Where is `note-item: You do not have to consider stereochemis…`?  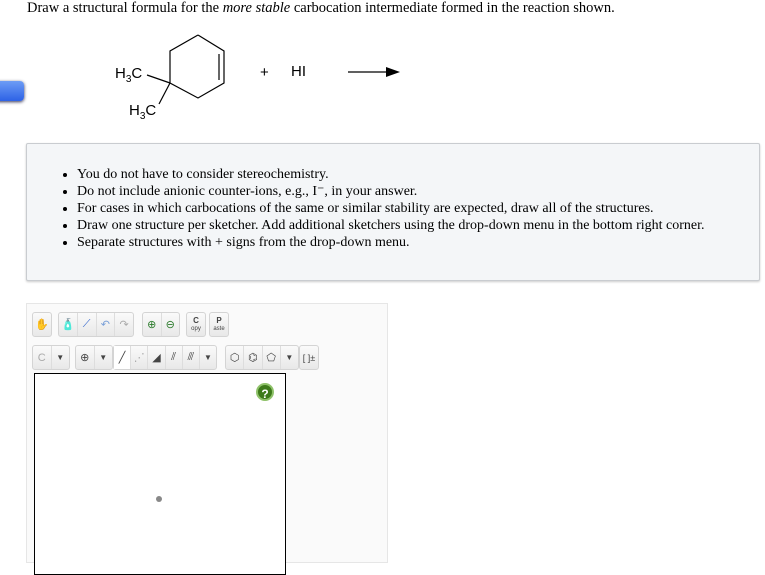
note-item: You do not have to consider stereochemis… is located at coordinates (418, 174).